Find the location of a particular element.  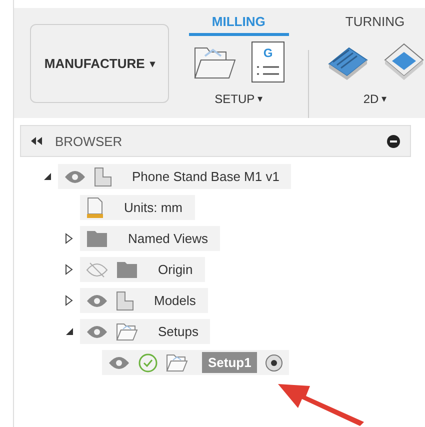

tree-item: Origin is located at coordinates (142, 269).